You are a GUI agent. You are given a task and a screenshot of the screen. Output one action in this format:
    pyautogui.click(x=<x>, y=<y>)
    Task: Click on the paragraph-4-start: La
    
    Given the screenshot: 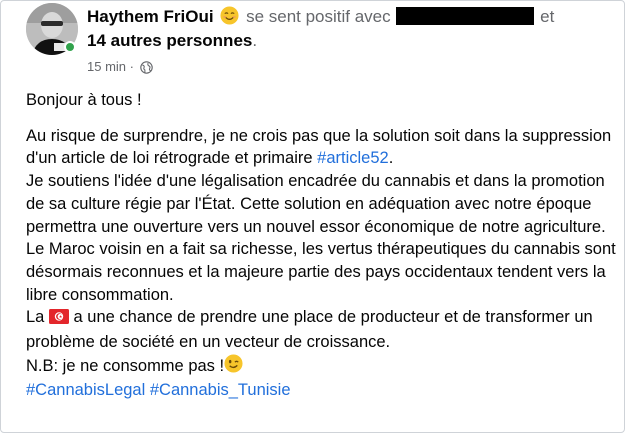 What is the action you would take?
    pyautogui.click(x=35, y=317)
    